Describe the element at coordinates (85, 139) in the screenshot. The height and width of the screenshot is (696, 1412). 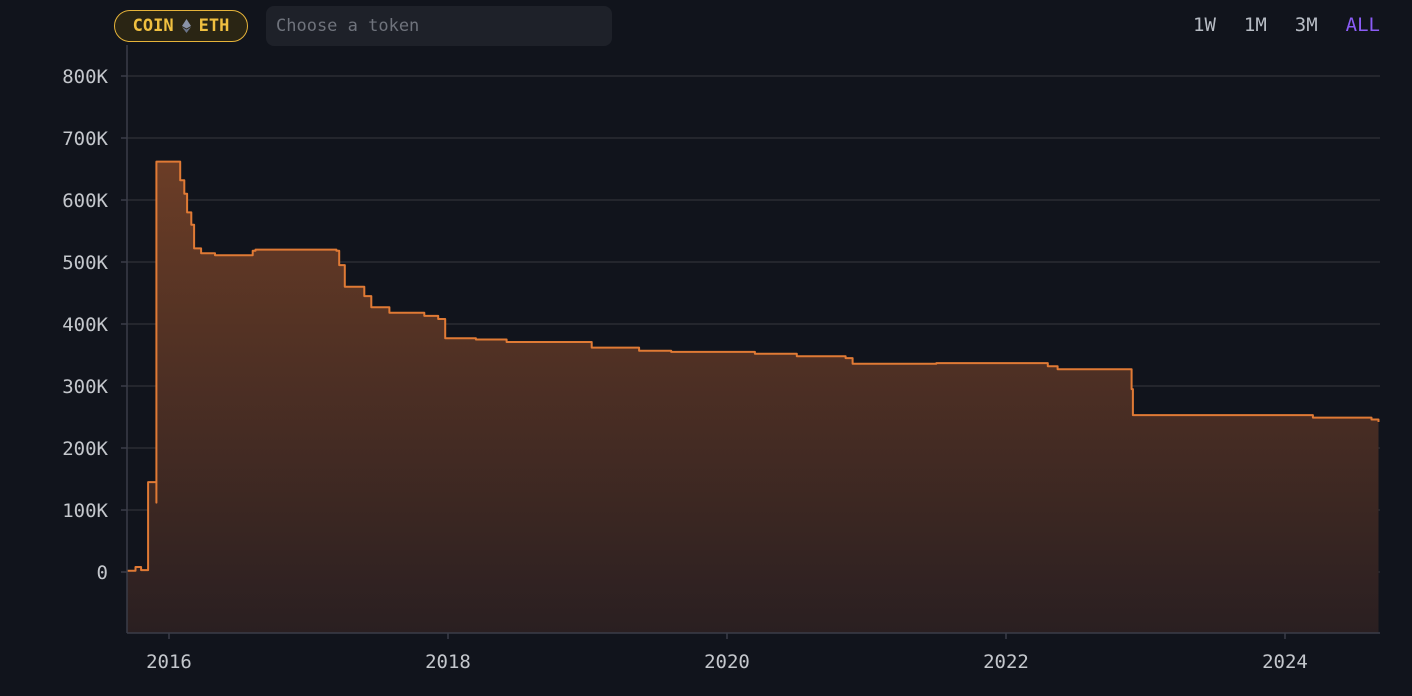
I see `y-tick-label: 700K` at that location.